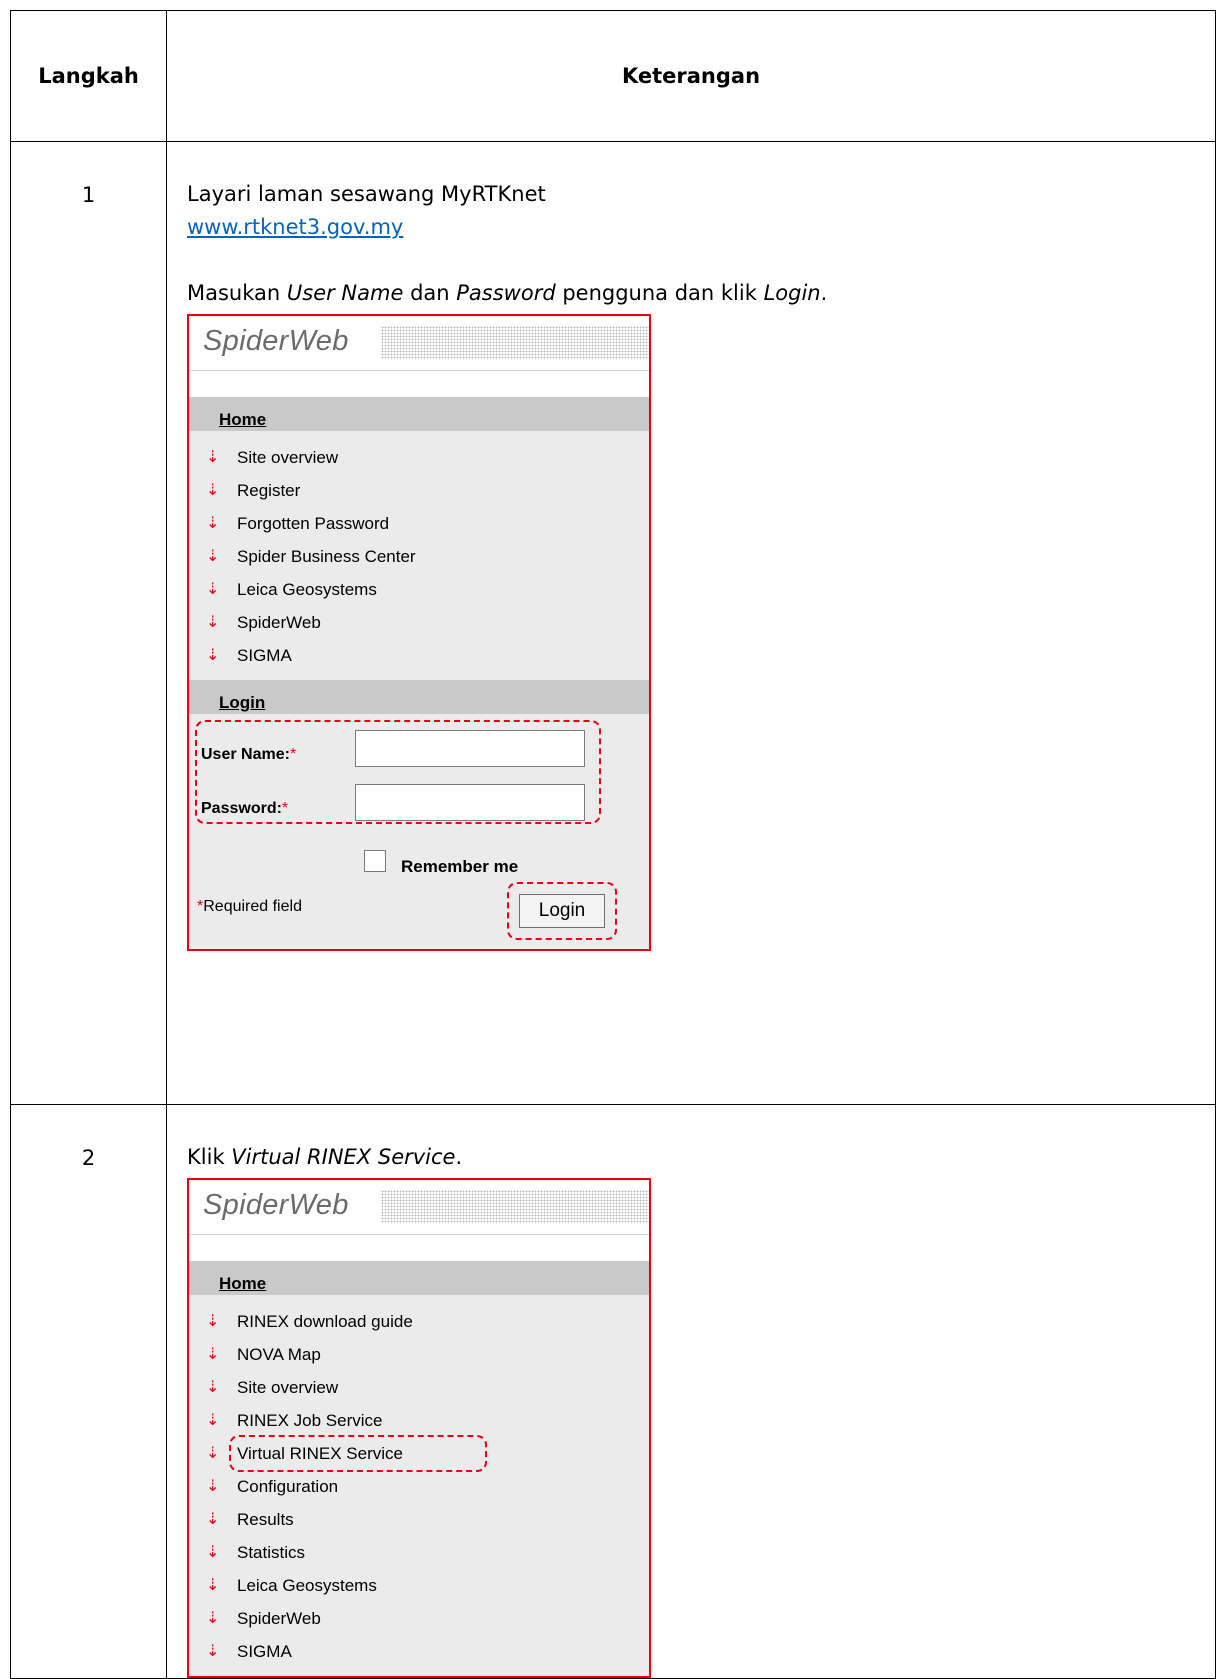 The height and width of the screenshot is (1679, 1218). I want to click on menu-item: ⇣ Register, so click(419, 490).